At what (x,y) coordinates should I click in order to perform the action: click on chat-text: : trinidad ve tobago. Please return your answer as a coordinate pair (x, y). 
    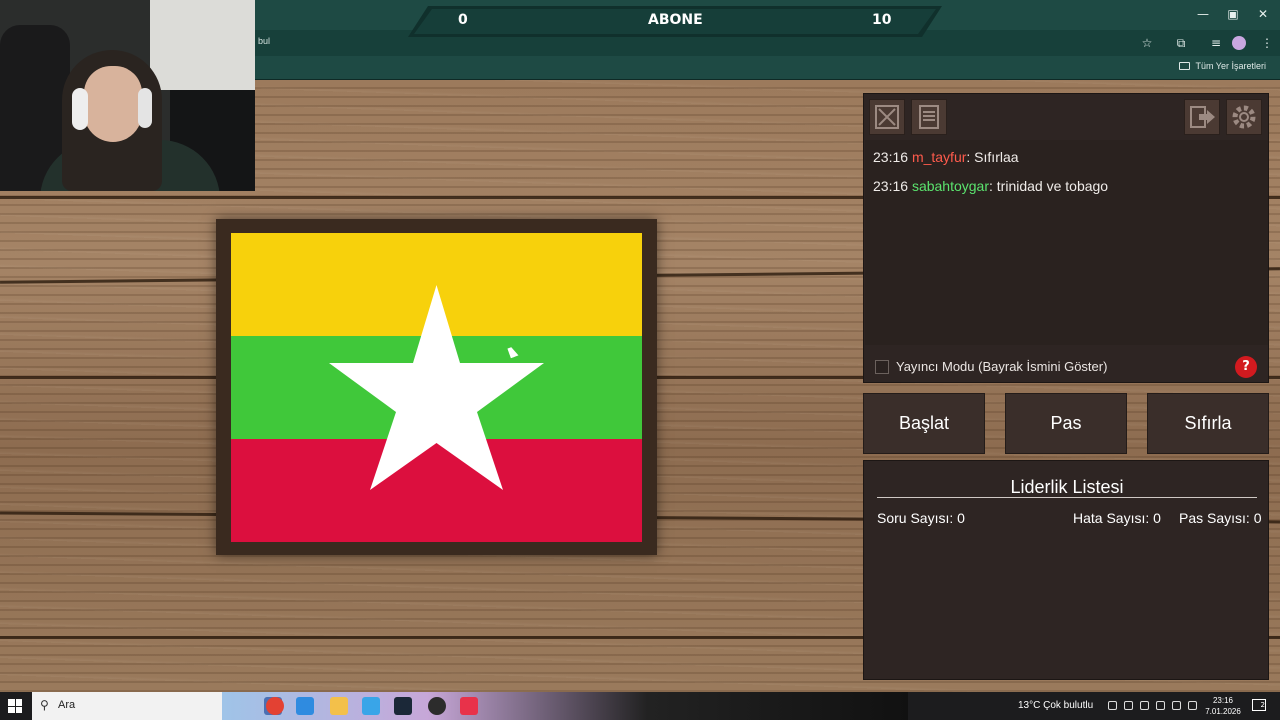
    Looking at the image, I should click on (1049, 186).